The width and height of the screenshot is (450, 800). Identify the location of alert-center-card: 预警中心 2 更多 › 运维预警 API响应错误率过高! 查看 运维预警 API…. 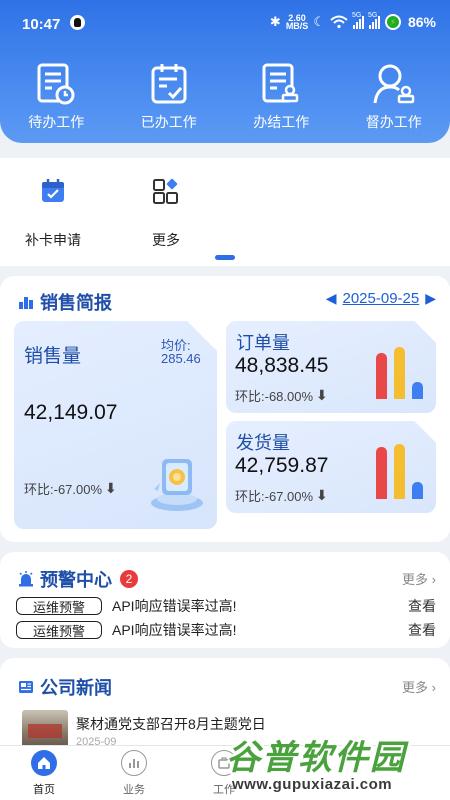
(225, 600).